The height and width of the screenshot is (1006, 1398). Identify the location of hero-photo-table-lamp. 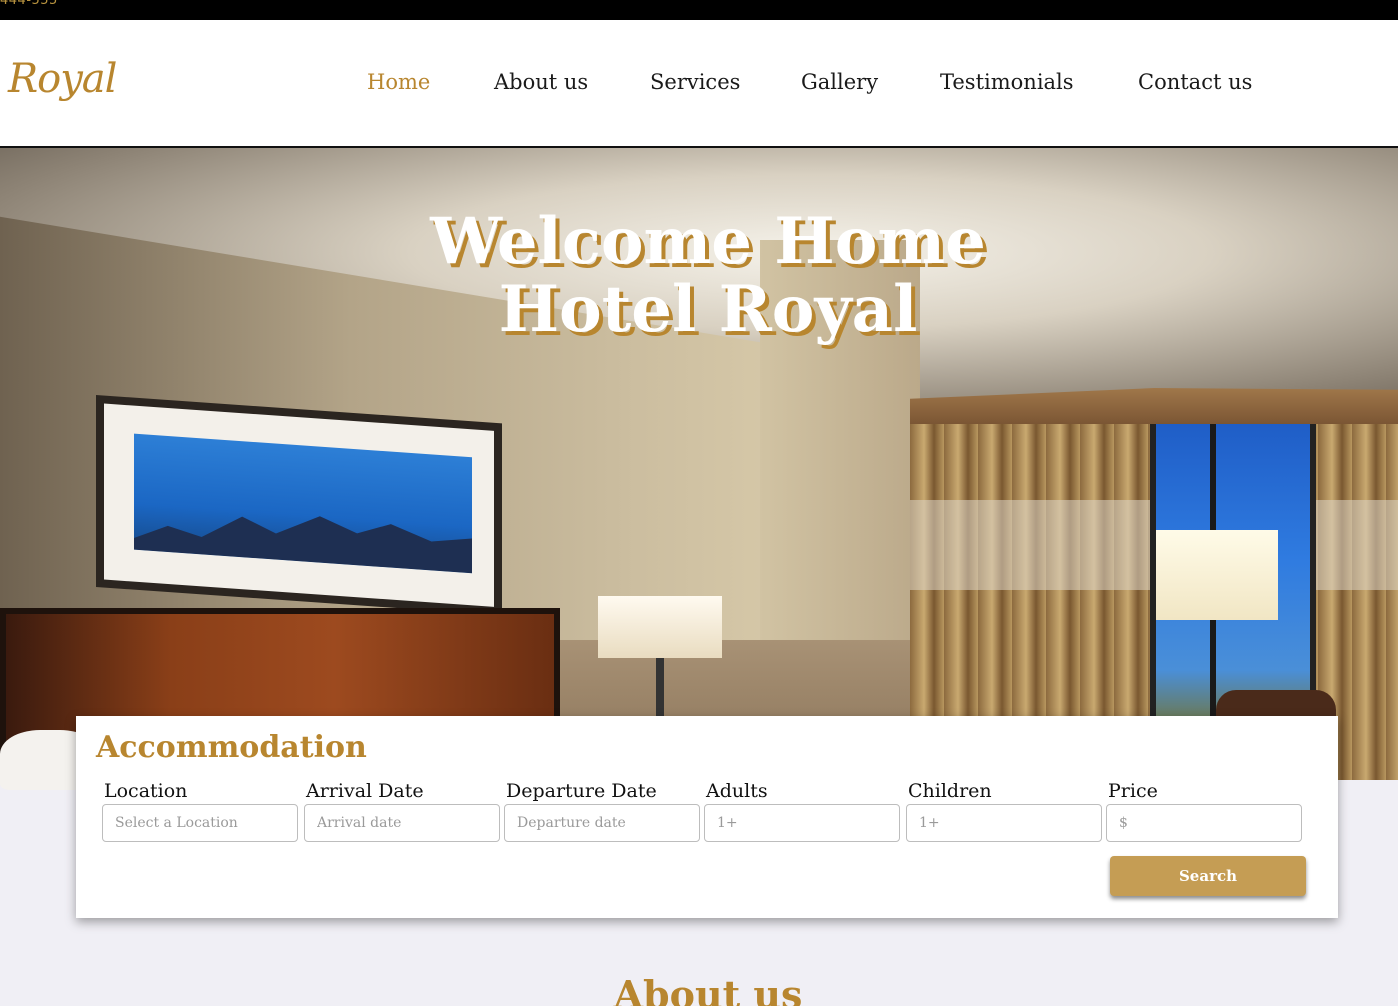
(660, 627).